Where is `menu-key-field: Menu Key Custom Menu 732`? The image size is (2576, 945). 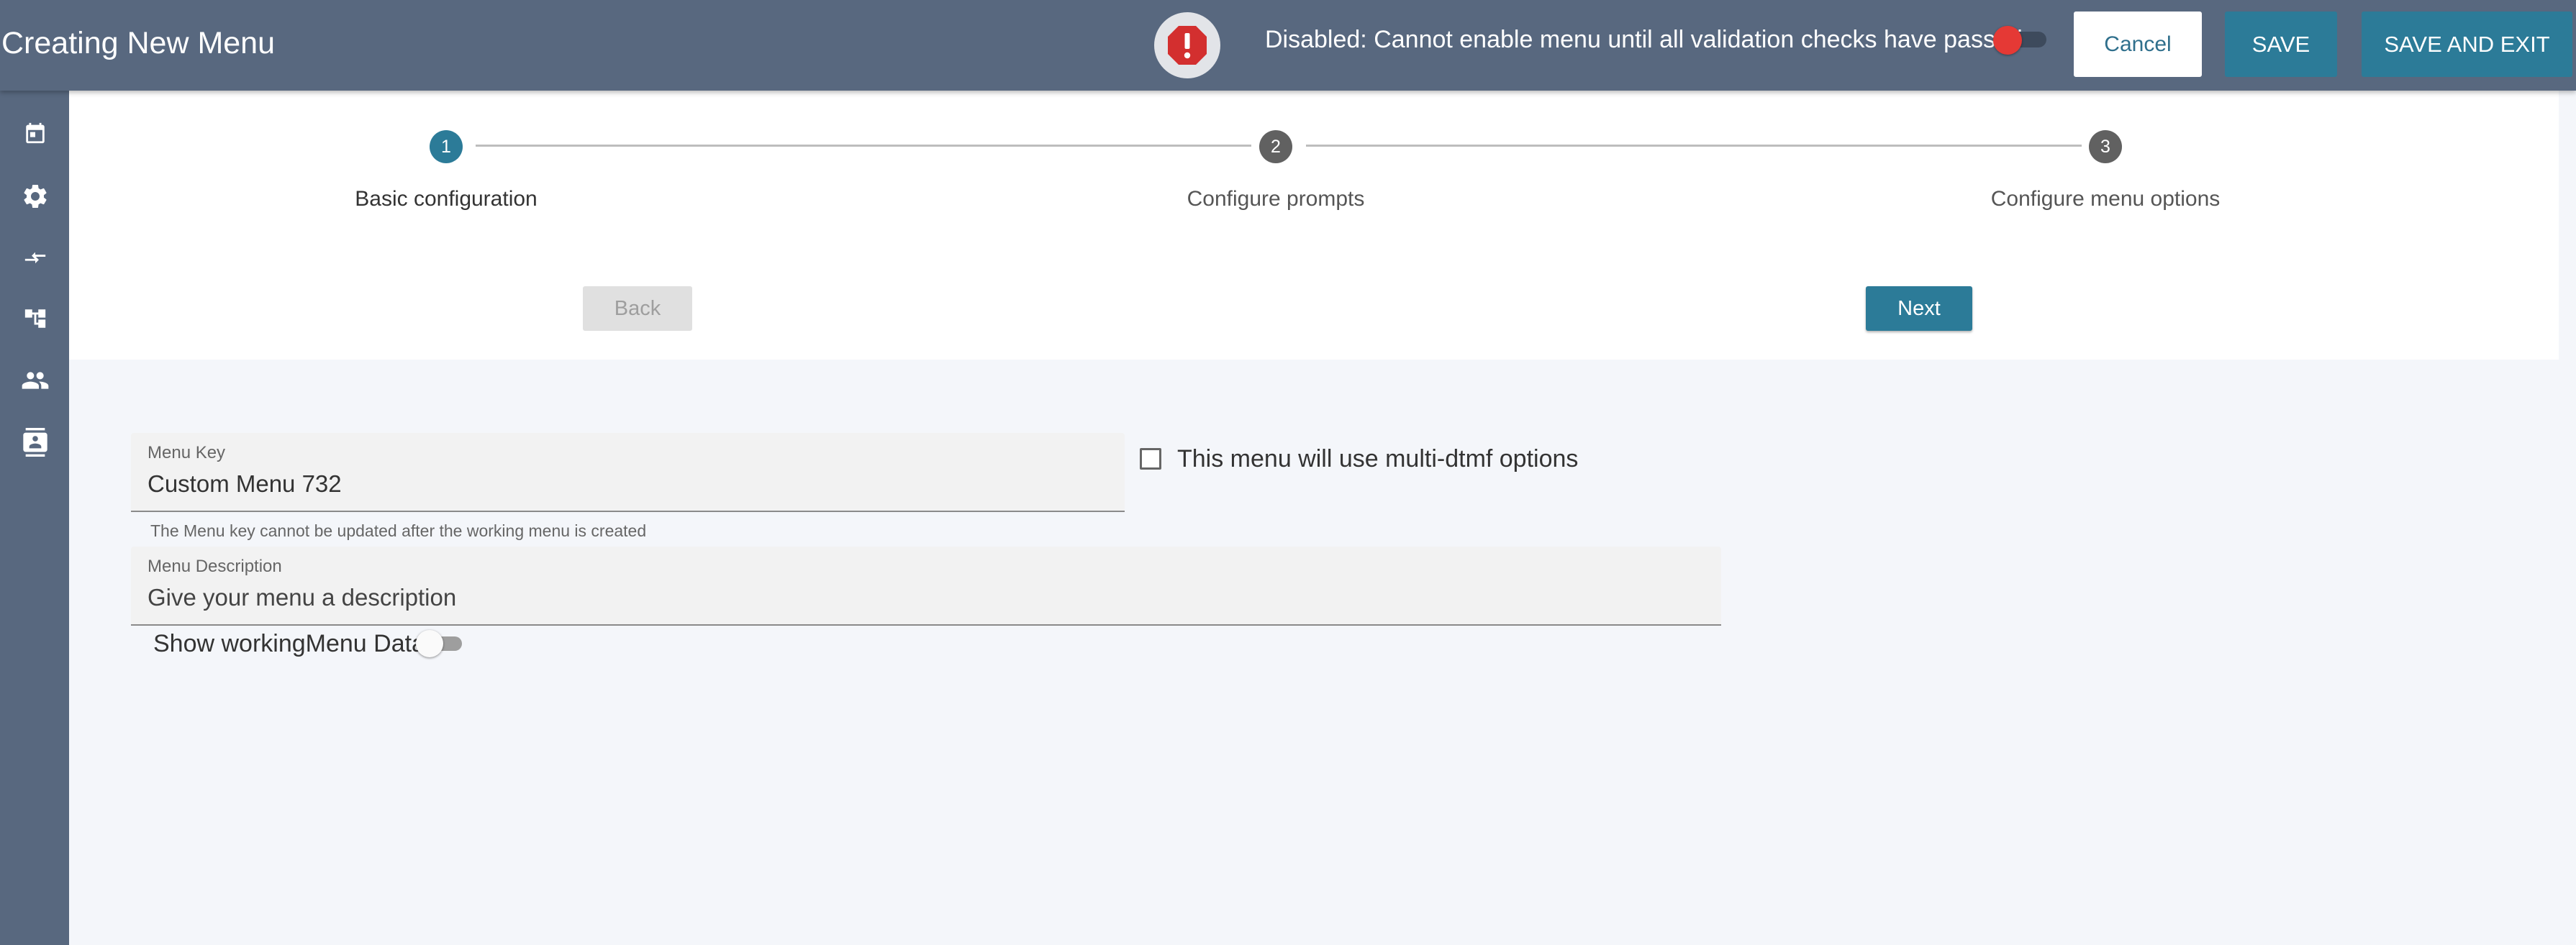 menu-key-field: Menu Key Custom Menu 732 is located at coordinates (628, 472).